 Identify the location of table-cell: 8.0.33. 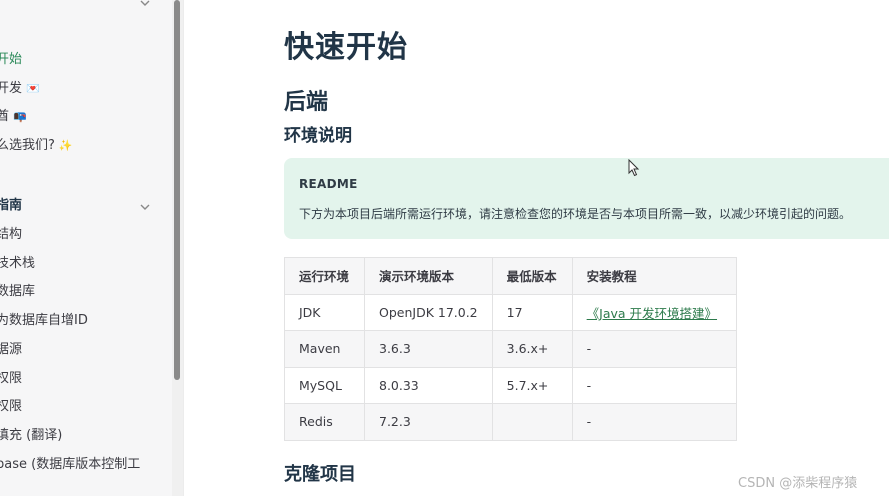
(428, 385).